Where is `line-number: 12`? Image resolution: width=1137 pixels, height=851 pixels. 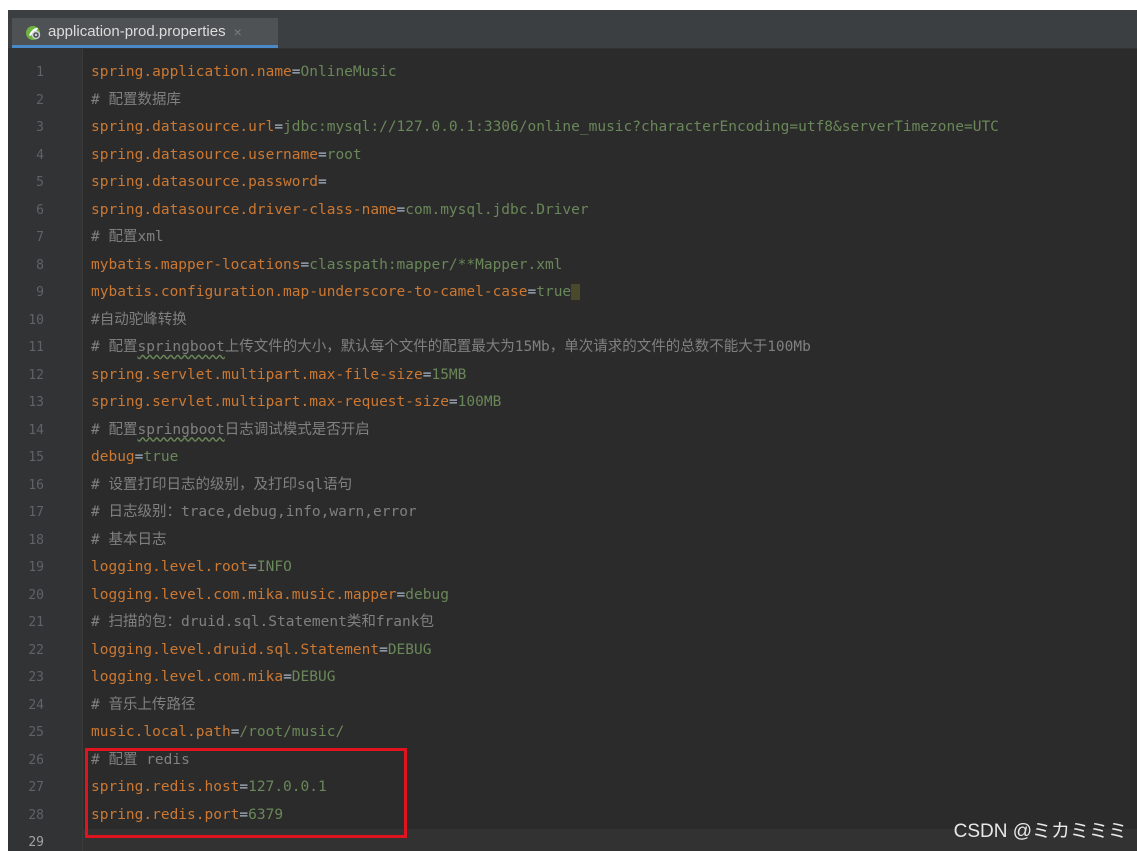
line-number: 12 is located at coordinates (36, 375).